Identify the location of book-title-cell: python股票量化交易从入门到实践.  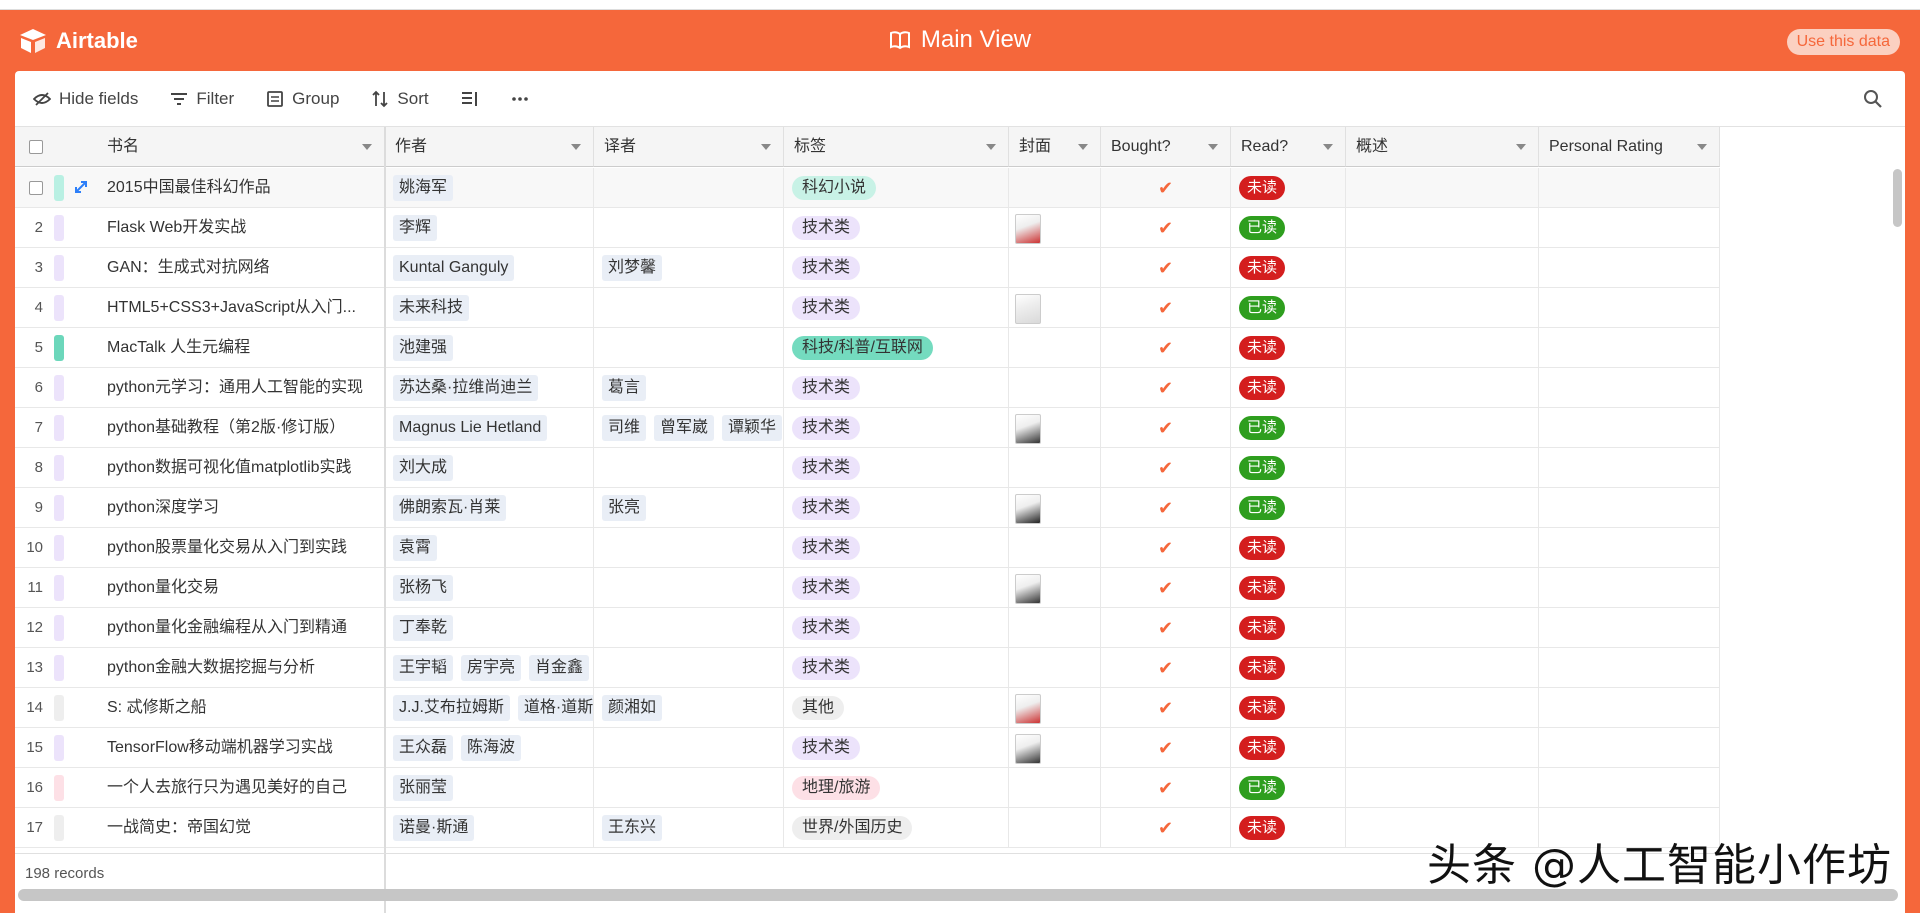
(200, 548).